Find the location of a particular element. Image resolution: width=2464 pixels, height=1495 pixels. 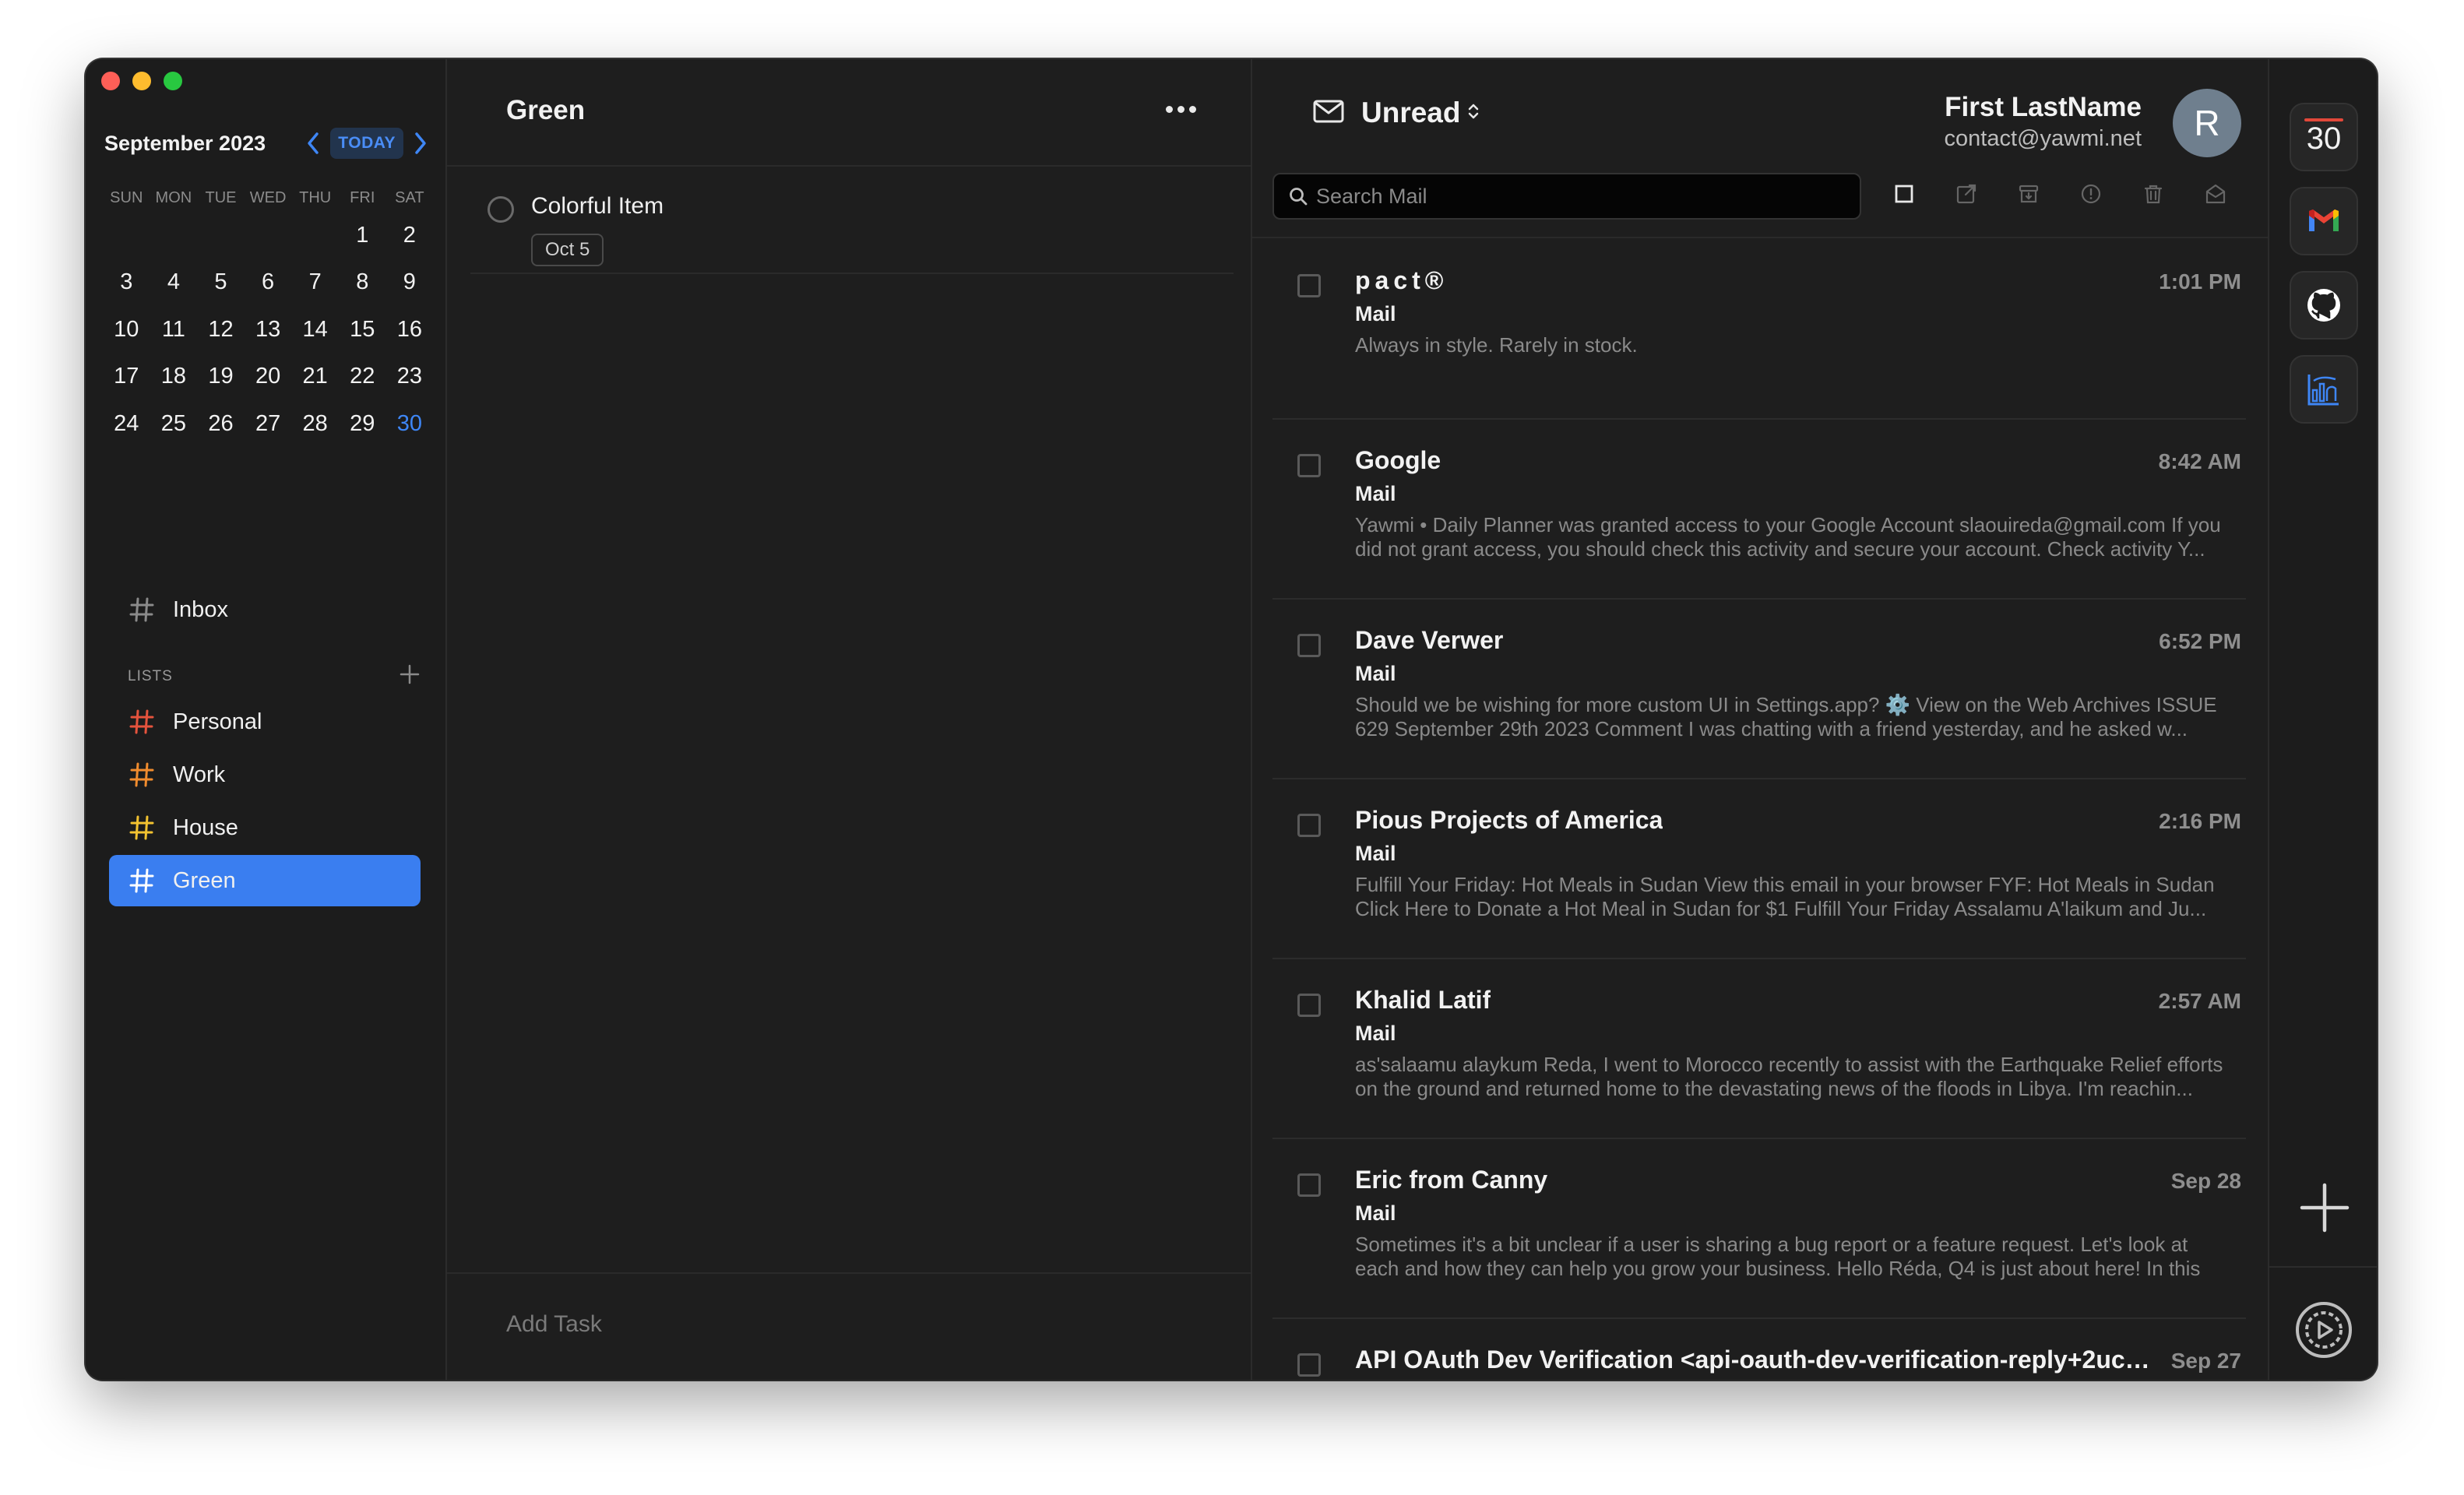

calendar-day: 15 is located at coordinates (362, 330).